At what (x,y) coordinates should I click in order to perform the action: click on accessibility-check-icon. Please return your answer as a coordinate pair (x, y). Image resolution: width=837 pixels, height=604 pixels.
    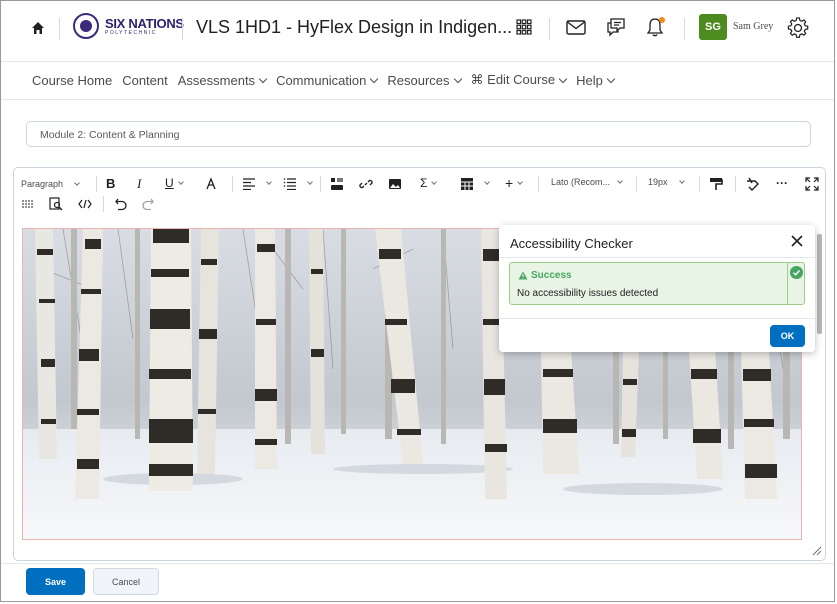
    Looking at the image, I should click on (753, 184).